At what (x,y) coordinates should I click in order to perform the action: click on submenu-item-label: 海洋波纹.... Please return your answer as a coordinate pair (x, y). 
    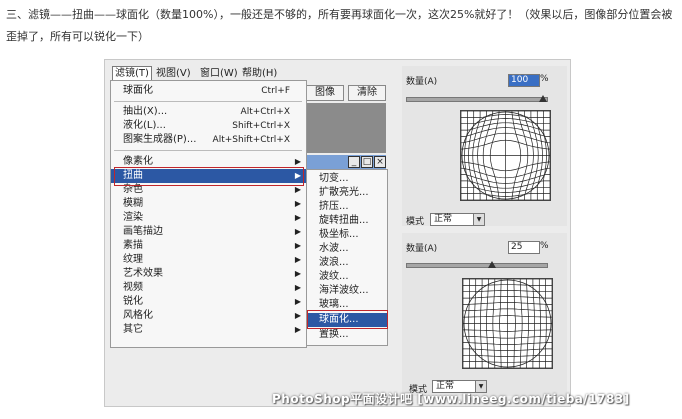
    Looking at the image, I should click on (344, 290).